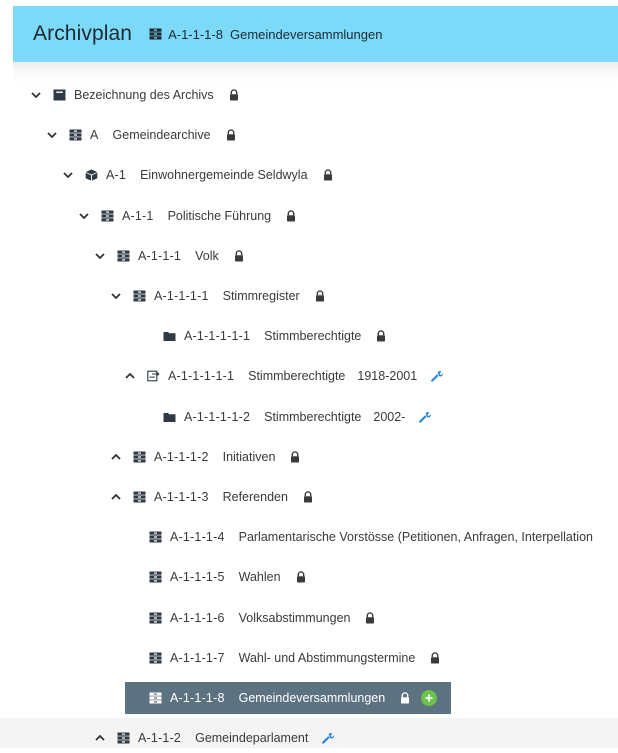  Describe the element at coordinates (389, 417) in the screenshot. I see `node-date-range: 2002-` at that location.